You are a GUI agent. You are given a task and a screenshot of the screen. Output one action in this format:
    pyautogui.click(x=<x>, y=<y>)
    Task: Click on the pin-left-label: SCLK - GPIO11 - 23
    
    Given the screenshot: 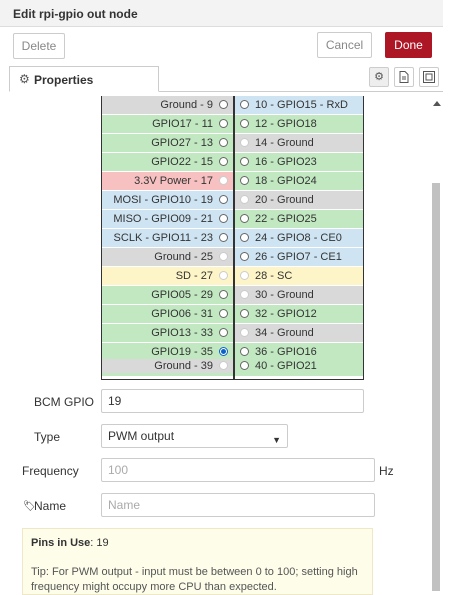 What is the action you would take?
    pyautogui.click(x=167, y=238)
    